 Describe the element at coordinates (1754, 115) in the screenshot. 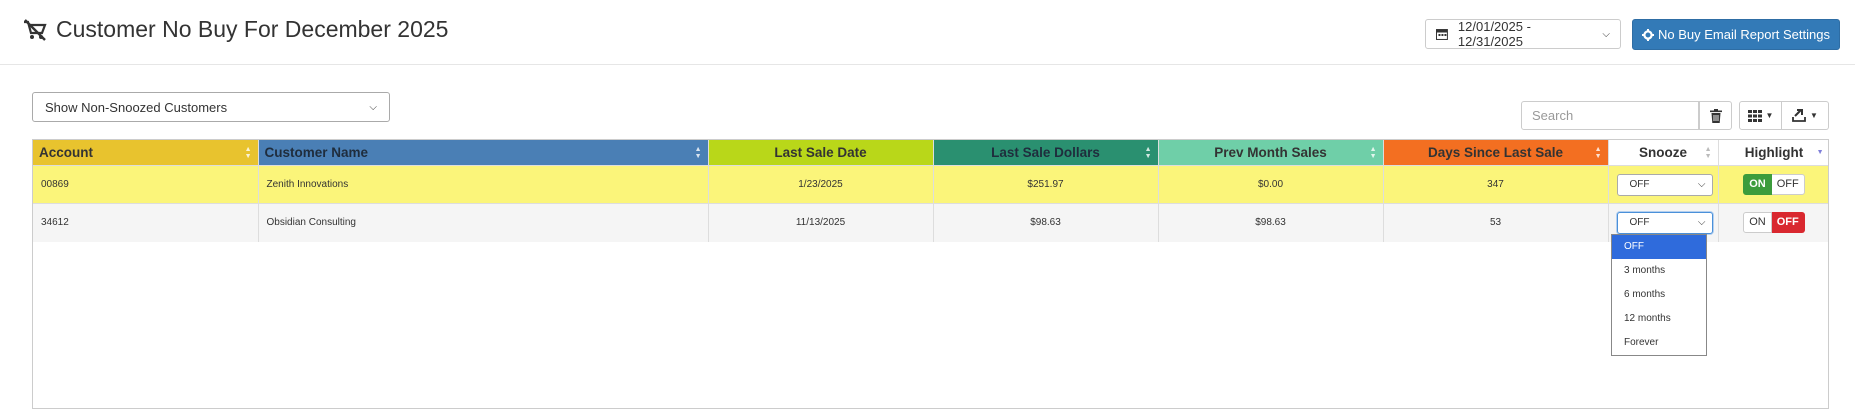

I see `grid-icon` at that location.